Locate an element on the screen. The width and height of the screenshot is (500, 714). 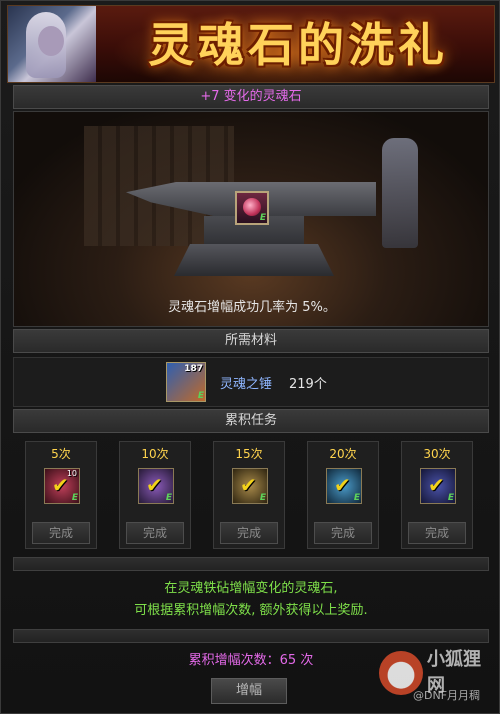
banner-title: 灵魂石的洗礼 is located at coordinates (298, 45).